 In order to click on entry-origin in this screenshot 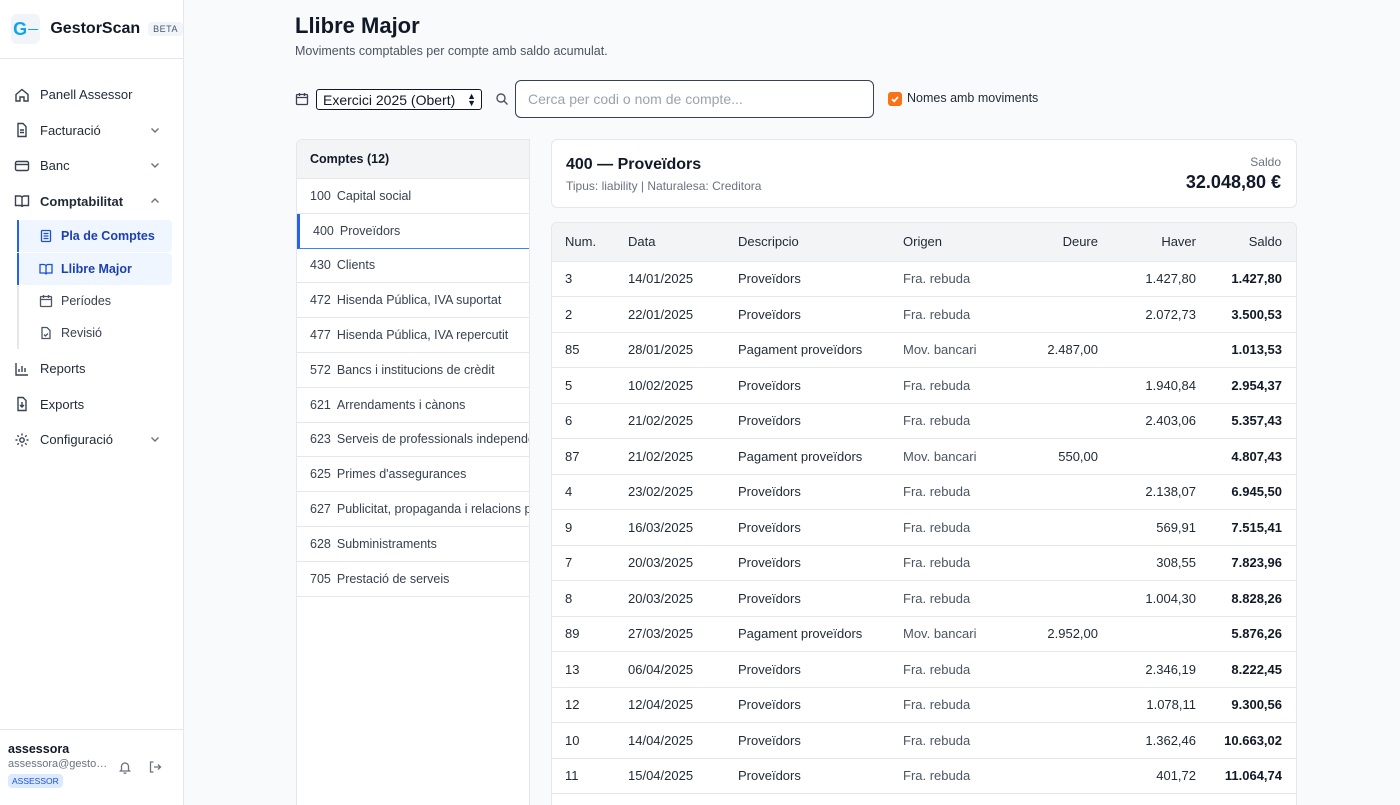, I will do `click(958, 799)`.